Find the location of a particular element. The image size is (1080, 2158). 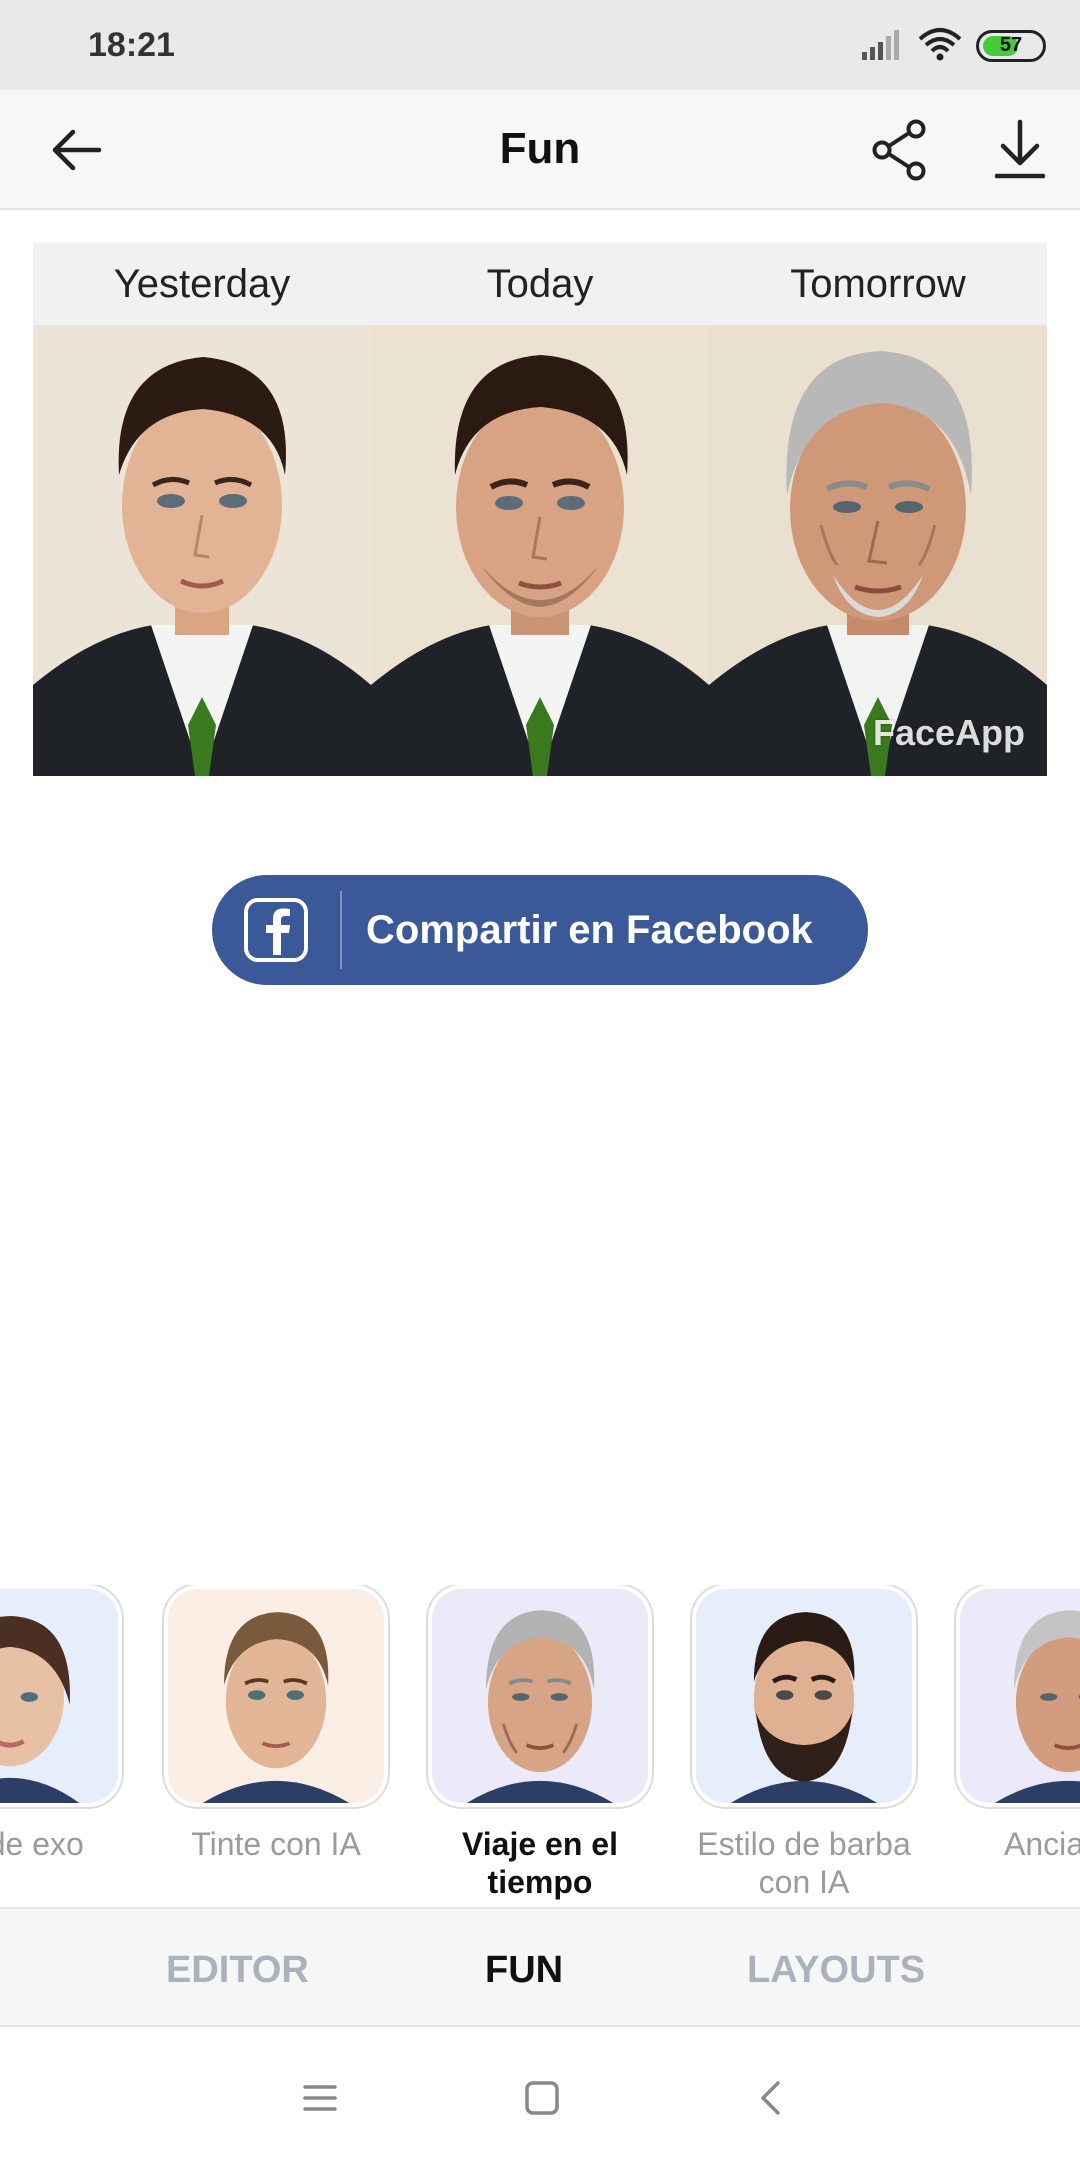

photo-yesterday is located at coordinates (202, 550).